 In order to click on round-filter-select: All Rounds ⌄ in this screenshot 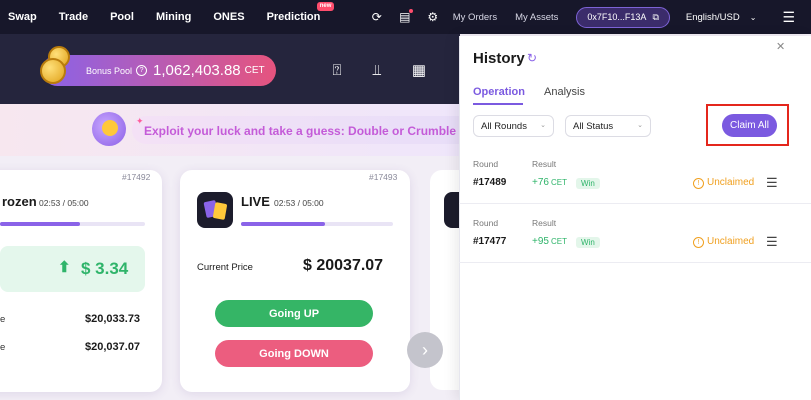, I will do `click(513, 126)`.